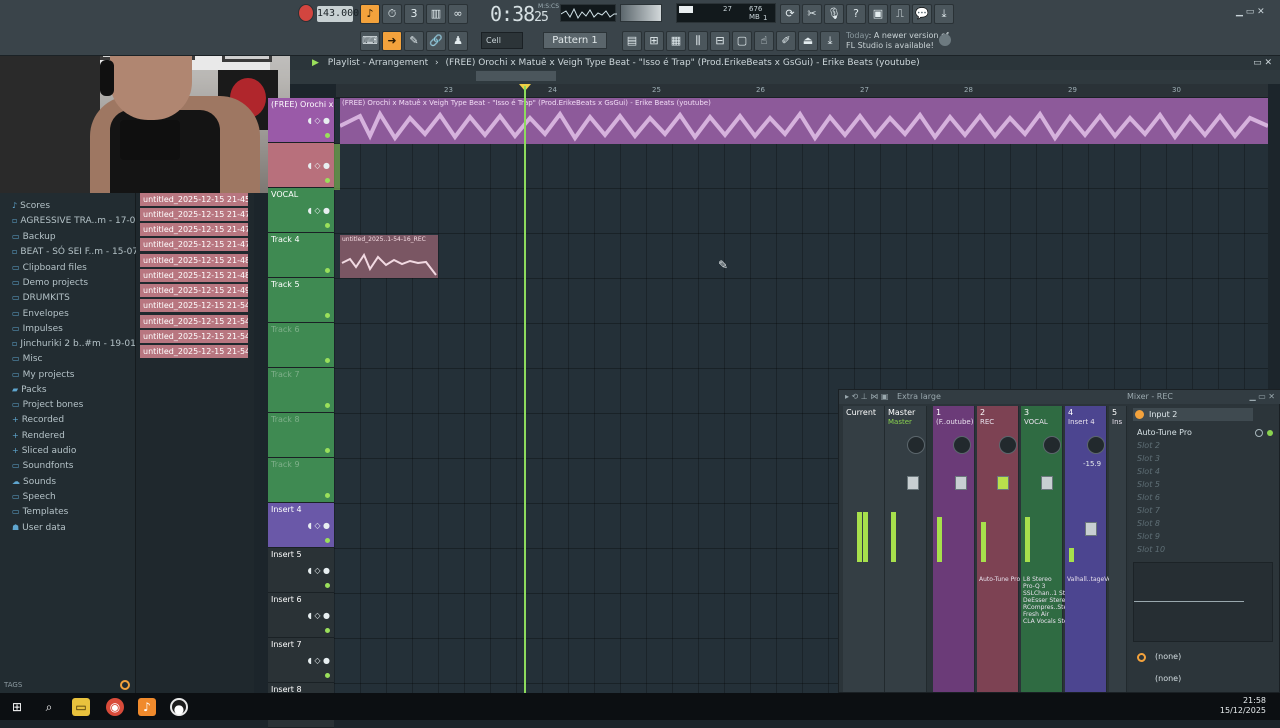 The height and width of the screenshot is (728, 1280). Describe the element at coordinates (802, 91) in the screenshot. I see `timeline-ruler: 23 24 25 26 27 28 29 30` at that location.